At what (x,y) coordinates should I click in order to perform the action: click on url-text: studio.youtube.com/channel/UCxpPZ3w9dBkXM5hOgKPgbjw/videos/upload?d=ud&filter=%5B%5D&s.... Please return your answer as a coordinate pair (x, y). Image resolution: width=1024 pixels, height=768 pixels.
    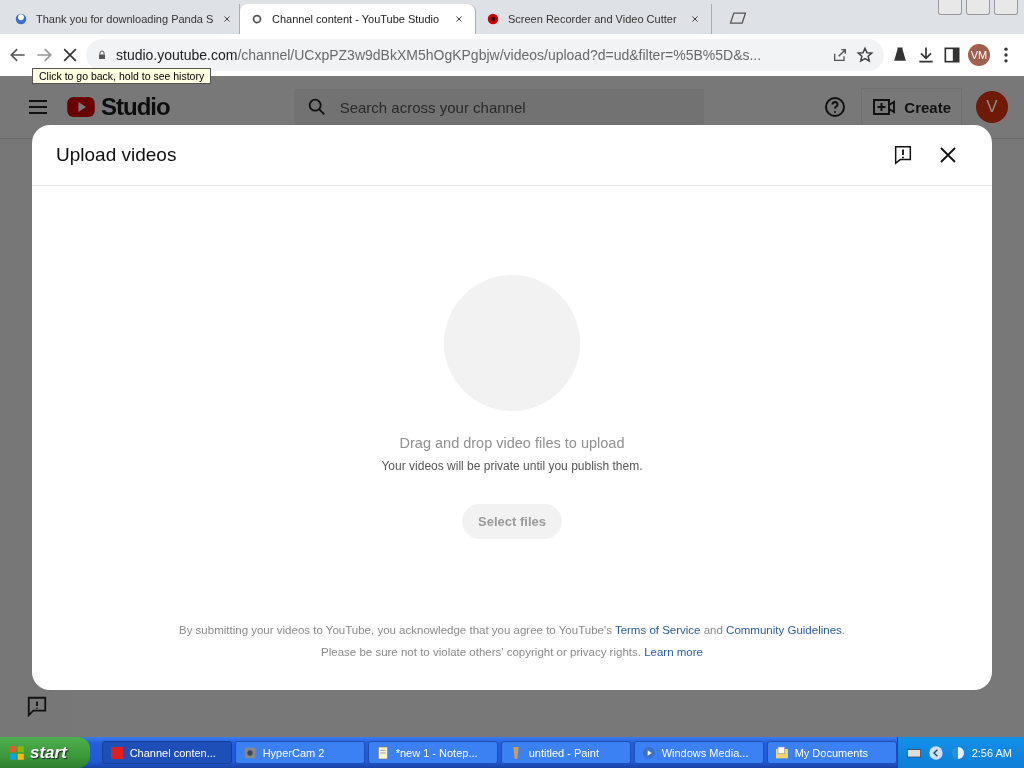
    Looking at the image, I should click on (439, 55).